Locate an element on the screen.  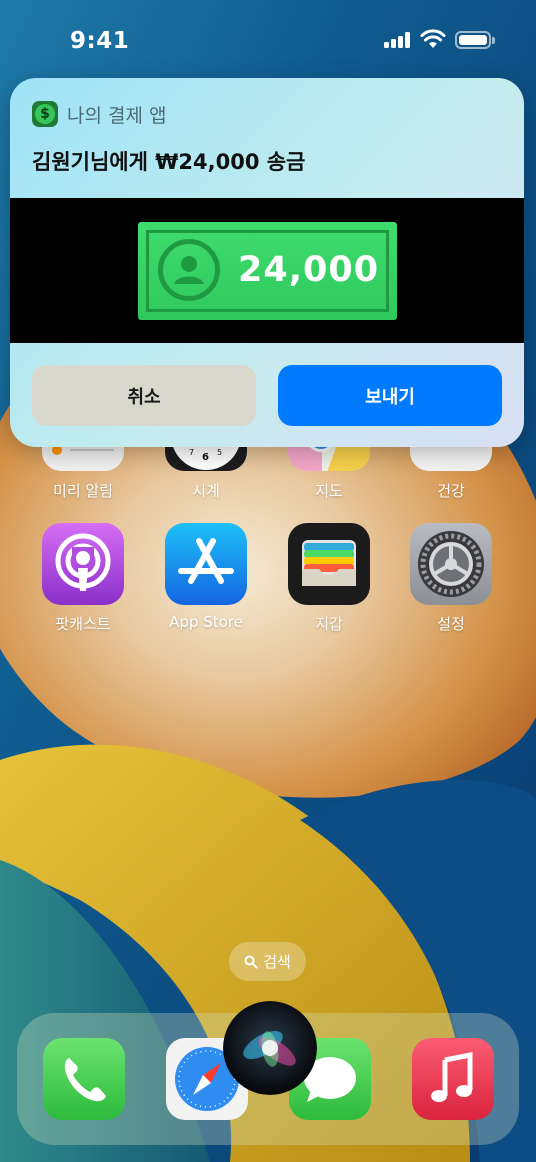
app-label-wallet: 지갑 is located at coordinates (329, 624).